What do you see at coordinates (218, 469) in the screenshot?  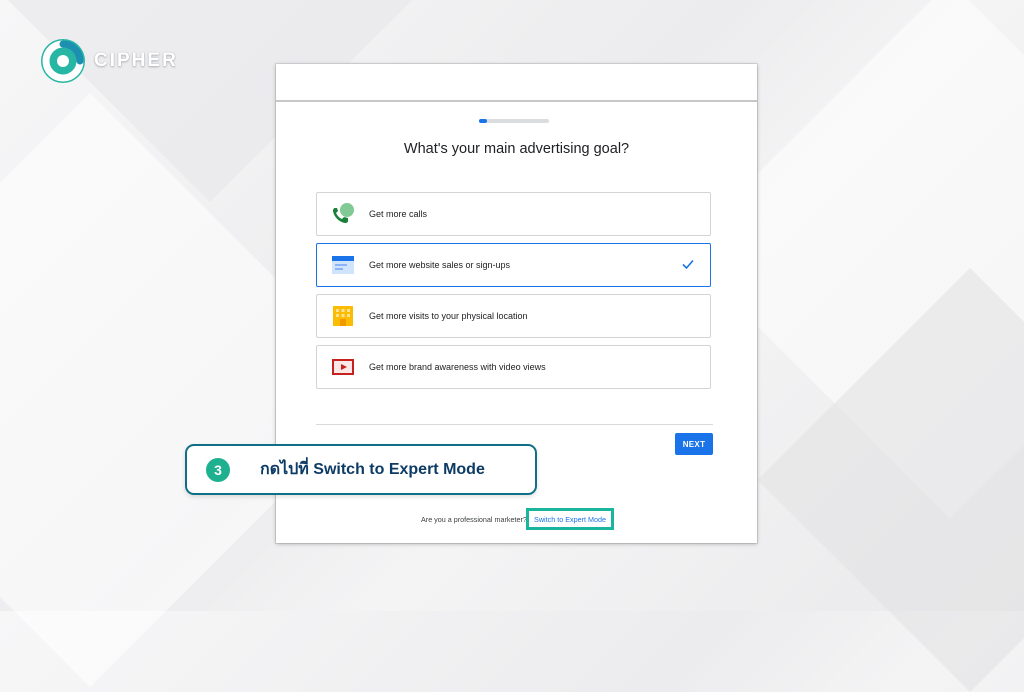 I see `step-number-badge: 3` at bounding box center [218, 469].